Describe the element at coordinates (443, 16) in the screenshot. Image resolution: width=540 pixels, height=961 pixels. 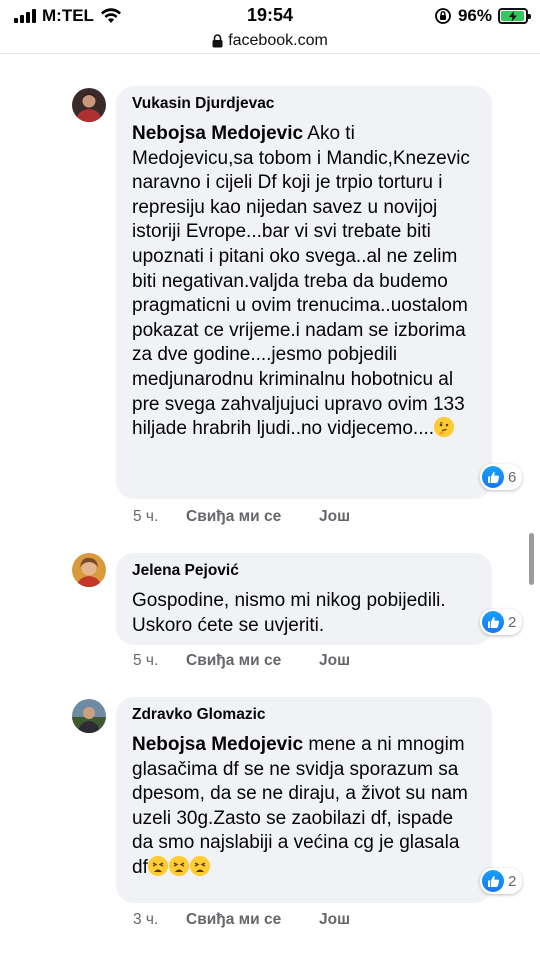
I see `orientation-lock-icon` at that location.